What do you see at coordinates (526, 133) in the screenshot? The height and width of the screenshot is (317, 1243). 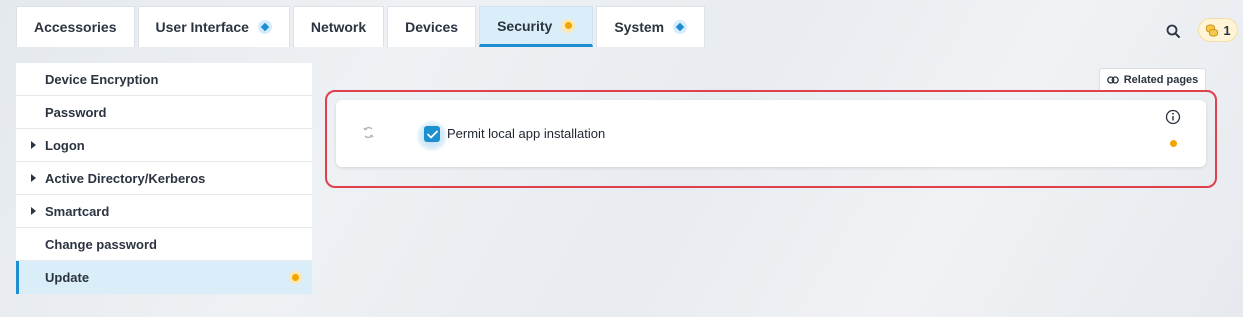 I see `setting-label: Permit local app installation` at bounding box center [526, 133].